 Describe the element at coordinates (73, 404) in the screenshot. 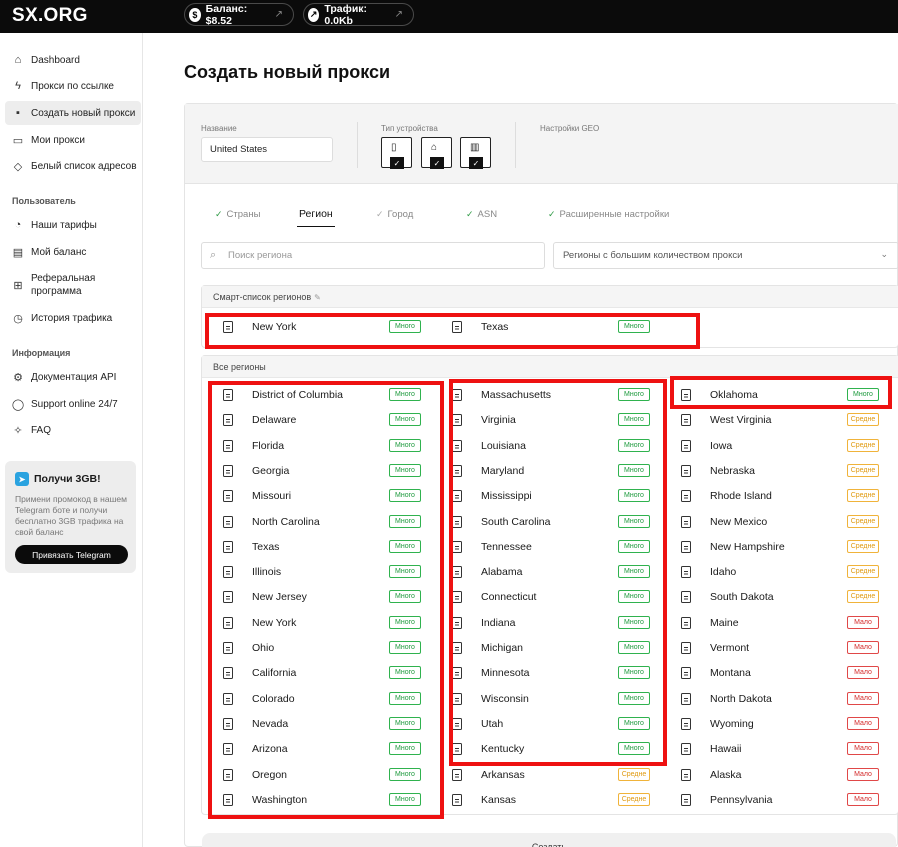

I see `sidebar-item-support: ◯ Support online 24/7` at that location.